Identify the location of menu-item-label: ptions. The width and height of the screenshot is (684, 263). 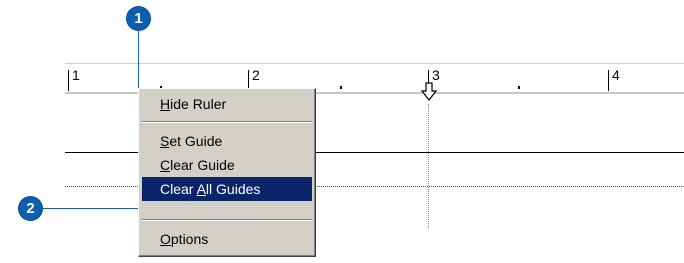
(189, 239).